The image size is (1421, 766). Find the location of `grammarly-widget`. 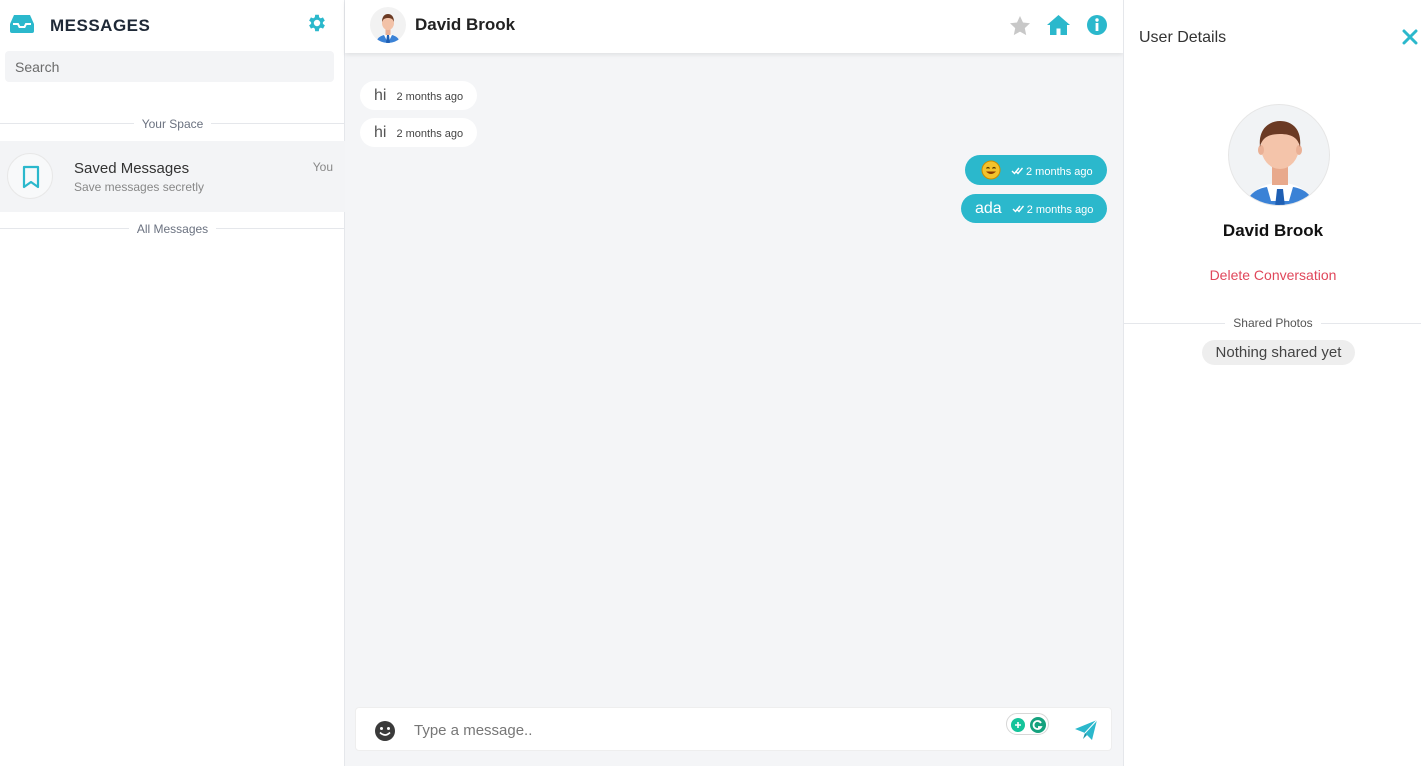

grammarly-widget is located at coordinates (1027, 724).